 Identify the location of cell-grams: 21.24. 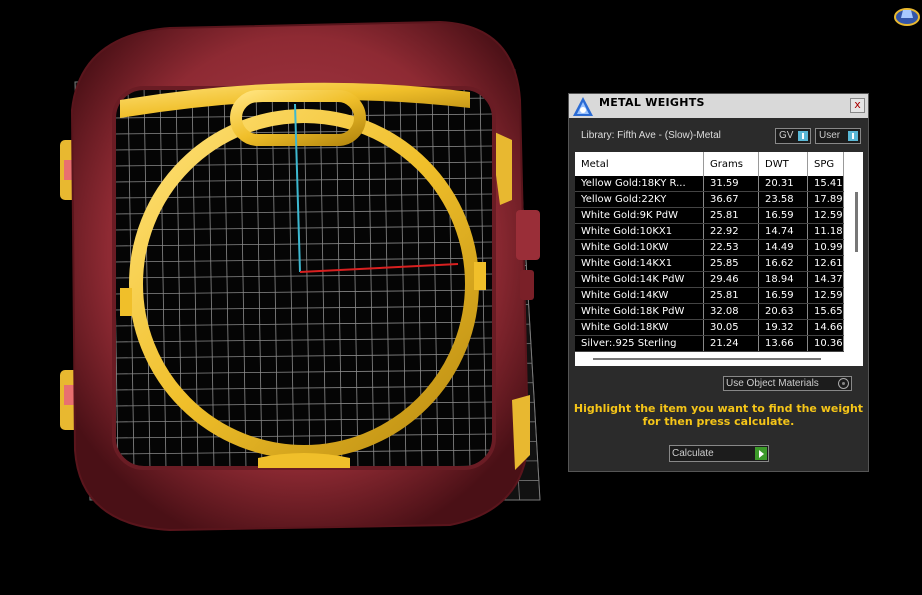
(731, 343).